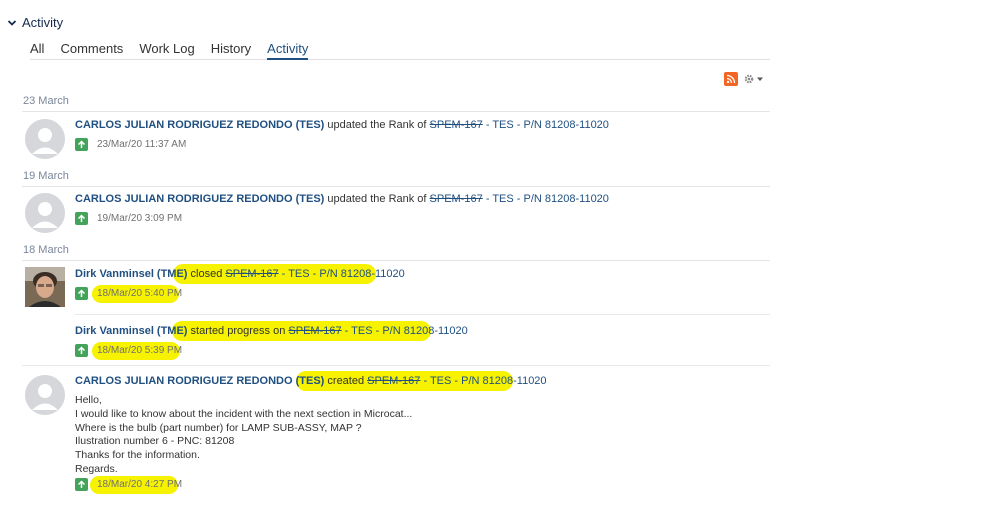 The width and height of the screenshot is (999, 515). I want to click on tab-activity: Activity, so click(288, 50).